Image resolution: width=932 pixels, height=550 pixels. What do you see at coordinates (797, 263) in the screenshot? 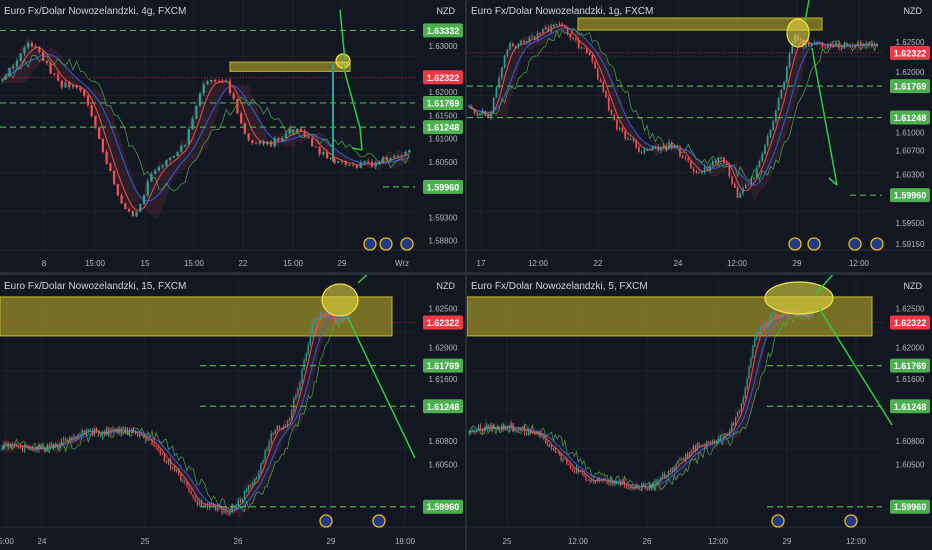
I see `x-tick-label: 29` at bounding box center [797, 263].